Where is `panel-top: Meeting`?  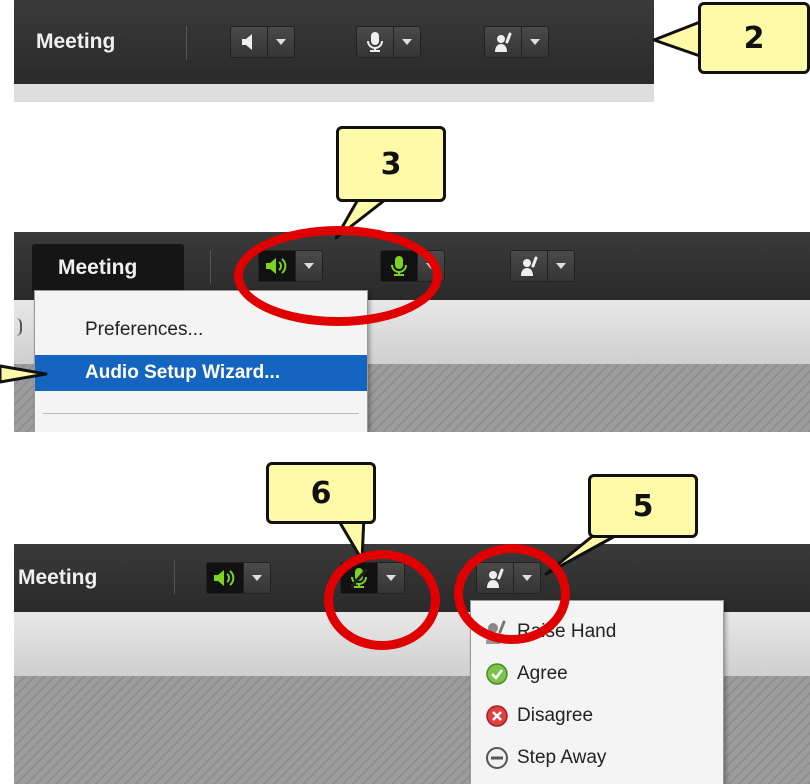 panel-top: Meeting is located at coordinates (334, 51).